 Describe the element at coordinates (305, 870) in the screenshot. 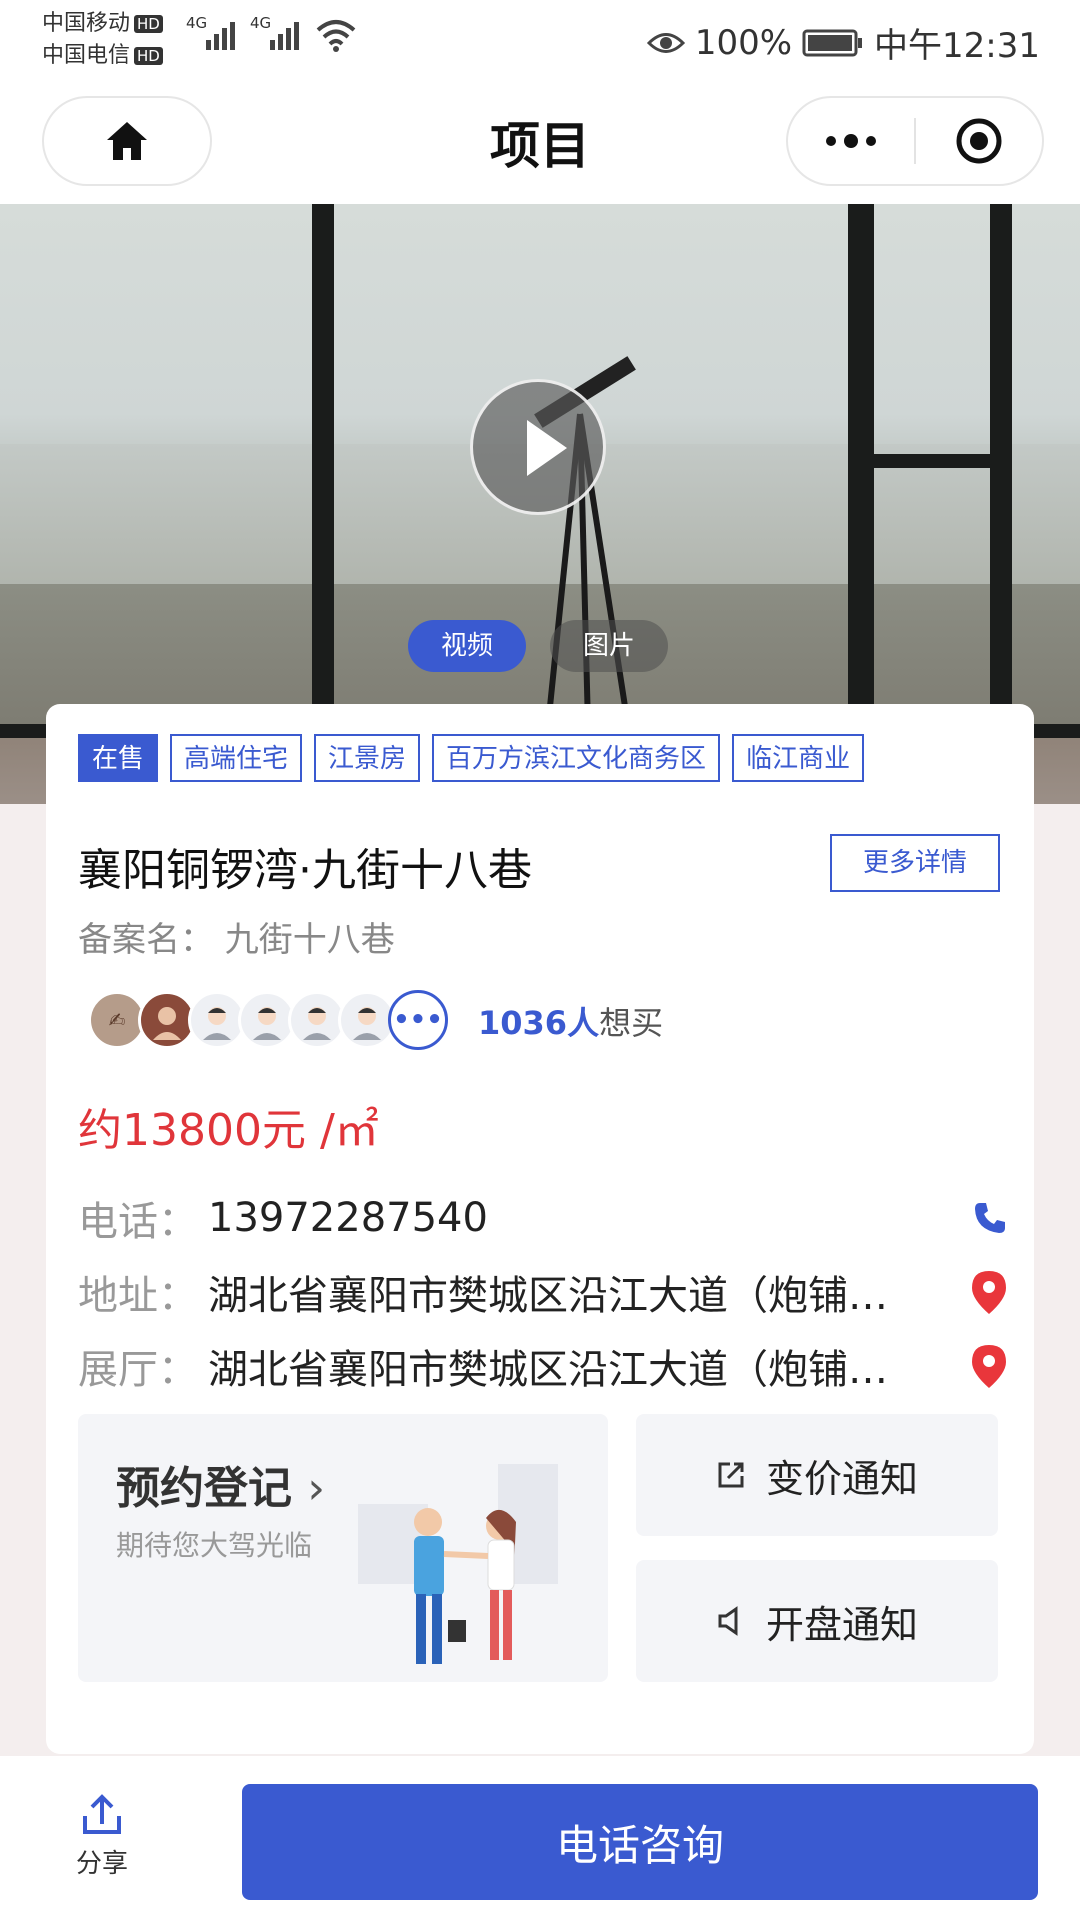

I see `project-name: 襄阳铜锣湾·九街十八巷` at that location.